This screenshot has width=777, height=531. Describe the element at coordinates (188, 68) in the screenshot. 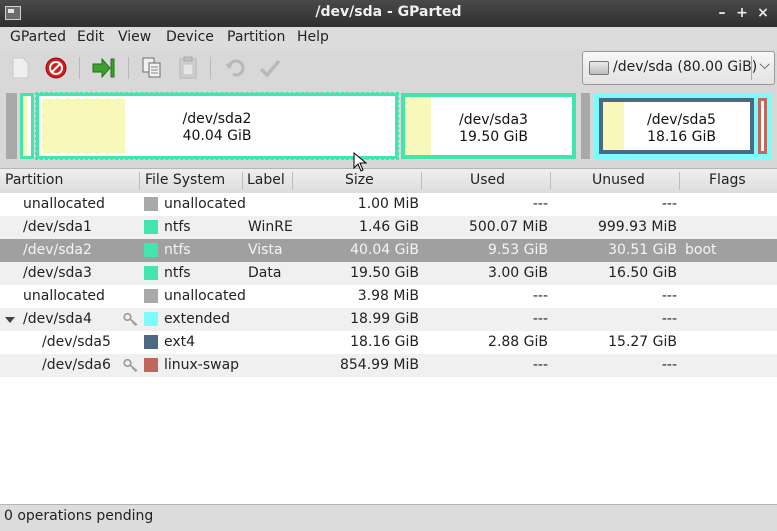

I see `paste-icon` at that location.